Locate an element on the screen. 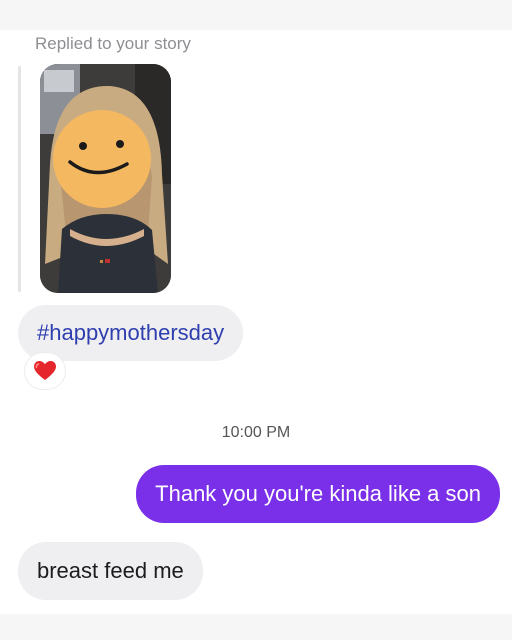 This screenshot has width=512, height=640. heart-reaction is located at coordinates (45, 371).